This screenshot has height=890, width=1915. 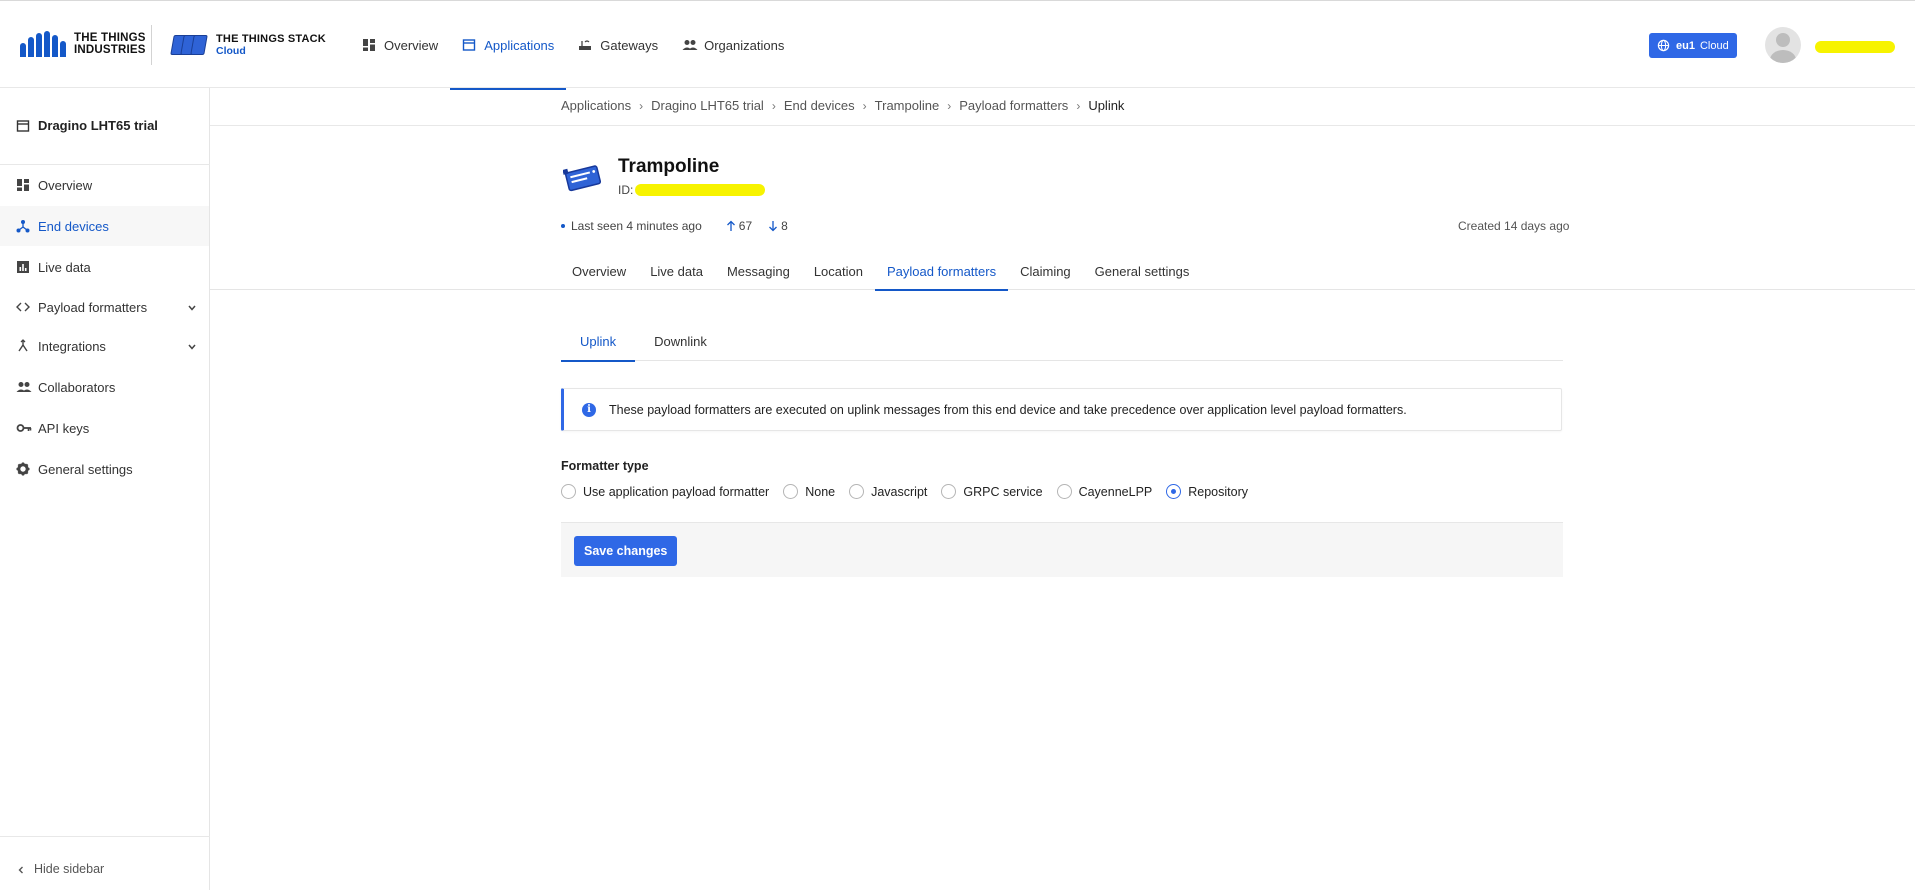 I want to click on tti-logo-icon, so click(x=43, y=44).